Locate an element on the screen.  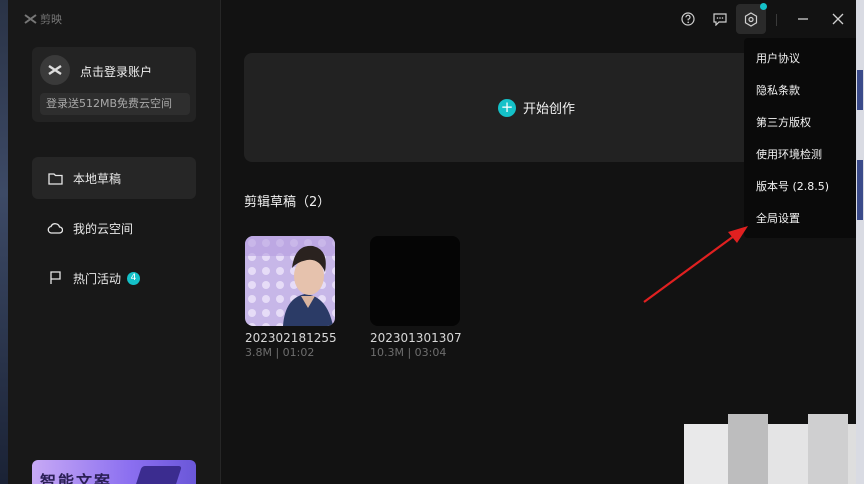
draft-name: 202302181255 is located at coordinates (291, 338).